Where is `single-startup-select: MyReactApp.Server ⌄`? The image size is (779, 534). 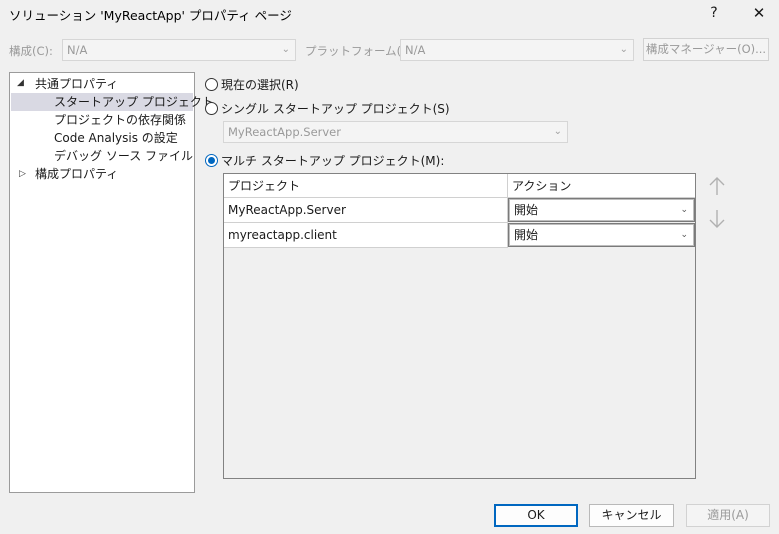 single-startup-select: MyReactApp.Server ⌄ is located at coordinates (395, 132).